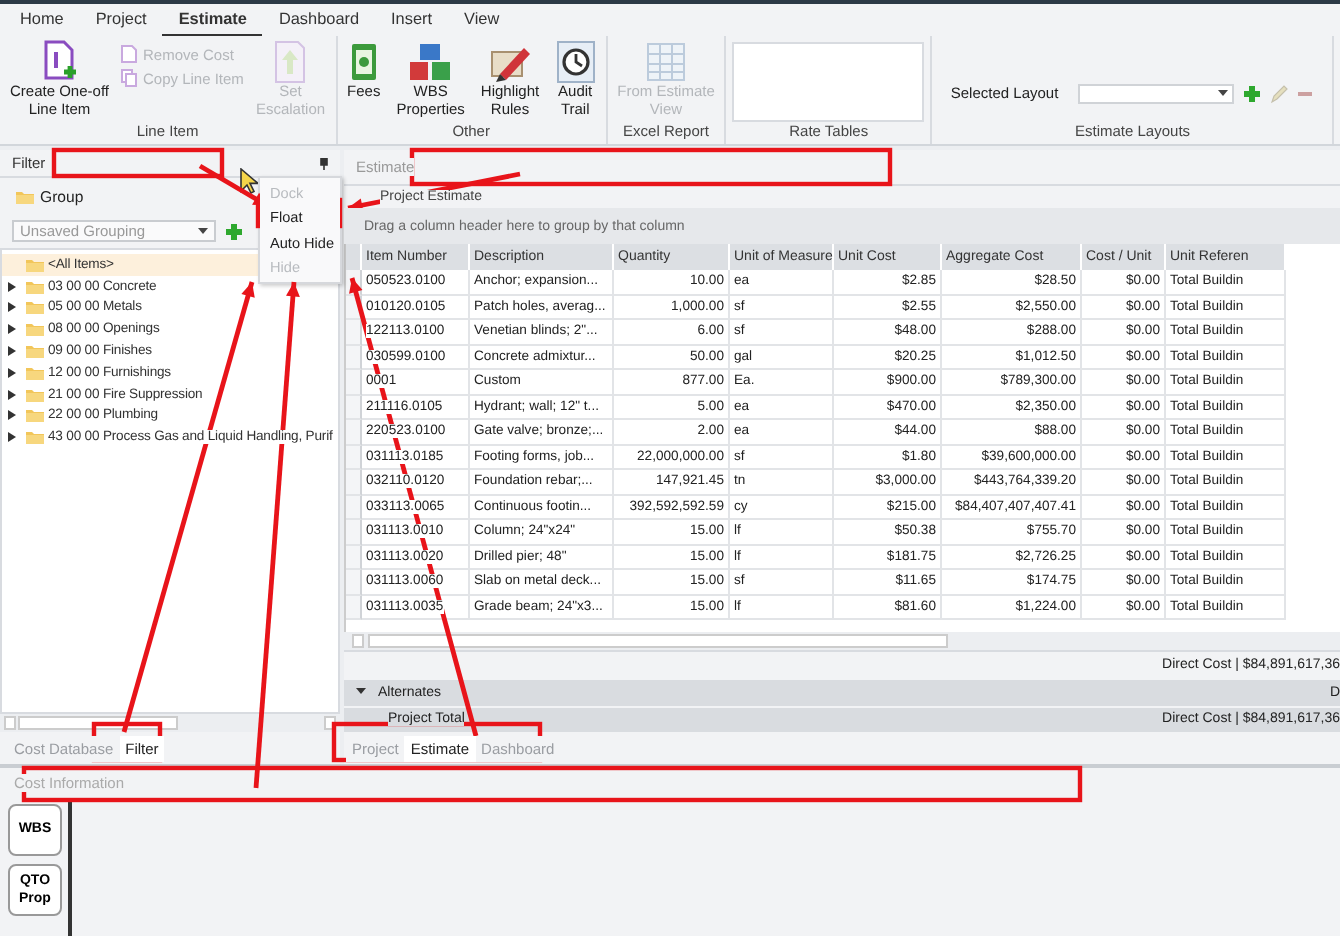 This screenshot has width=1340, height=936. What do you see at coordinates (319, 23) in the screenshot?
I see `menu-tab: Dashboard` at bounding box center [319, 23].